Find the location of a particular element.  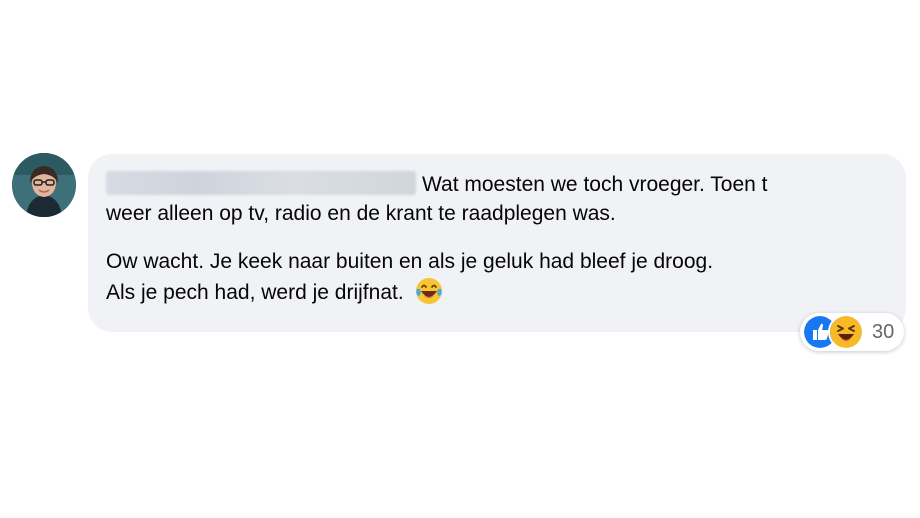

avatar-image is located at coordinates (44, 185).